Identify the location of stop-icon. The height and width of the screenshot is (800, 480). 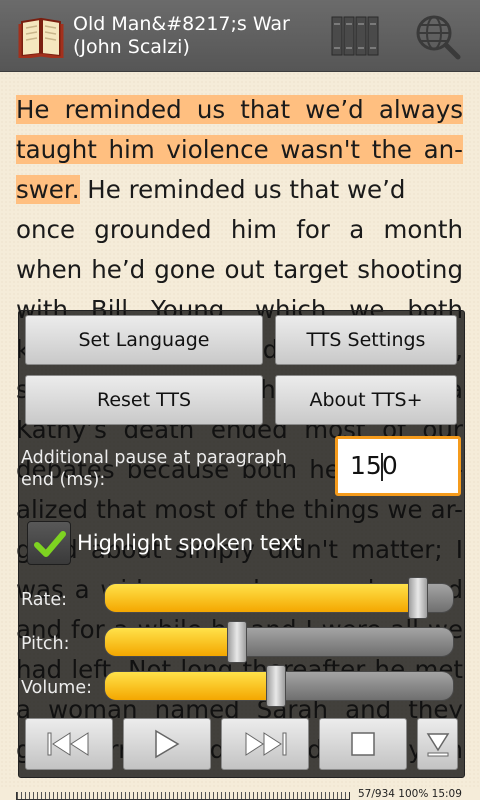
(363, 744).